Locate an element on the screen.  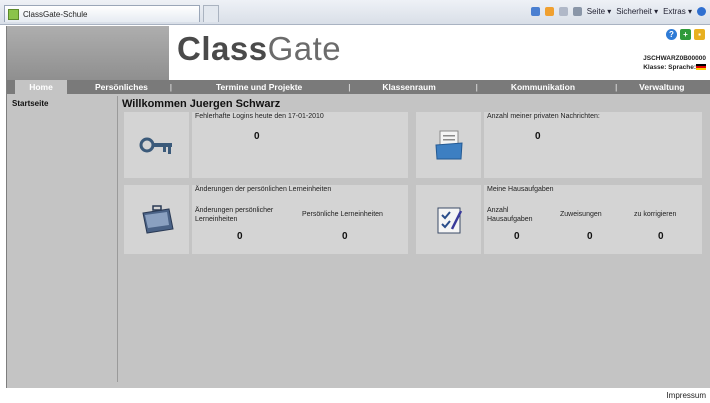
card-messages-value: 0 is located at coordinates (538, 136).